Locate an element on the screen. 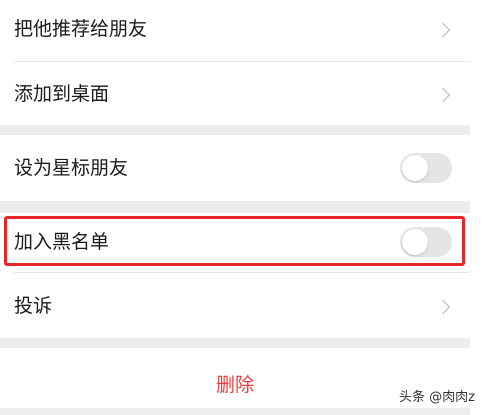 Image resolution: width=485 pixels, height=415 pixels. star-friend-label: 设为星标朋友 is located at coordinates (71, 168).